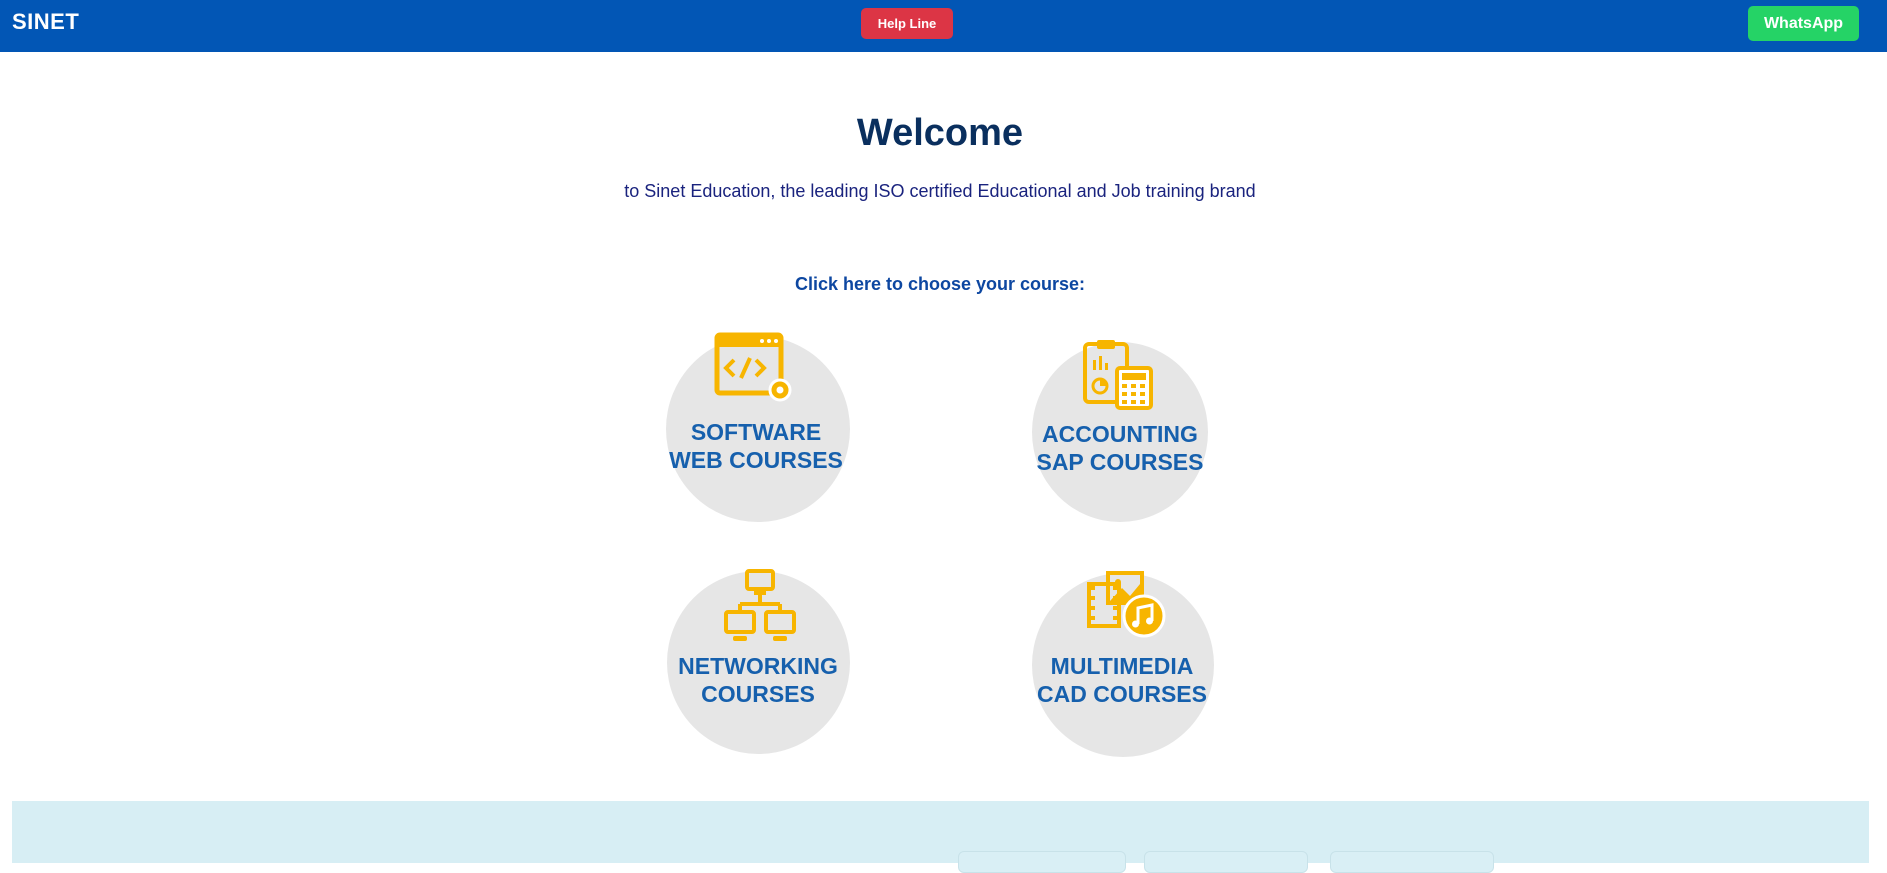 Image resolution: width=1887 pixels, height=873 pixels. Describe the element at coordinates (940, 284) in the screenshot. I see `choose-course-prompt: Click here to choose your course:` at that location.